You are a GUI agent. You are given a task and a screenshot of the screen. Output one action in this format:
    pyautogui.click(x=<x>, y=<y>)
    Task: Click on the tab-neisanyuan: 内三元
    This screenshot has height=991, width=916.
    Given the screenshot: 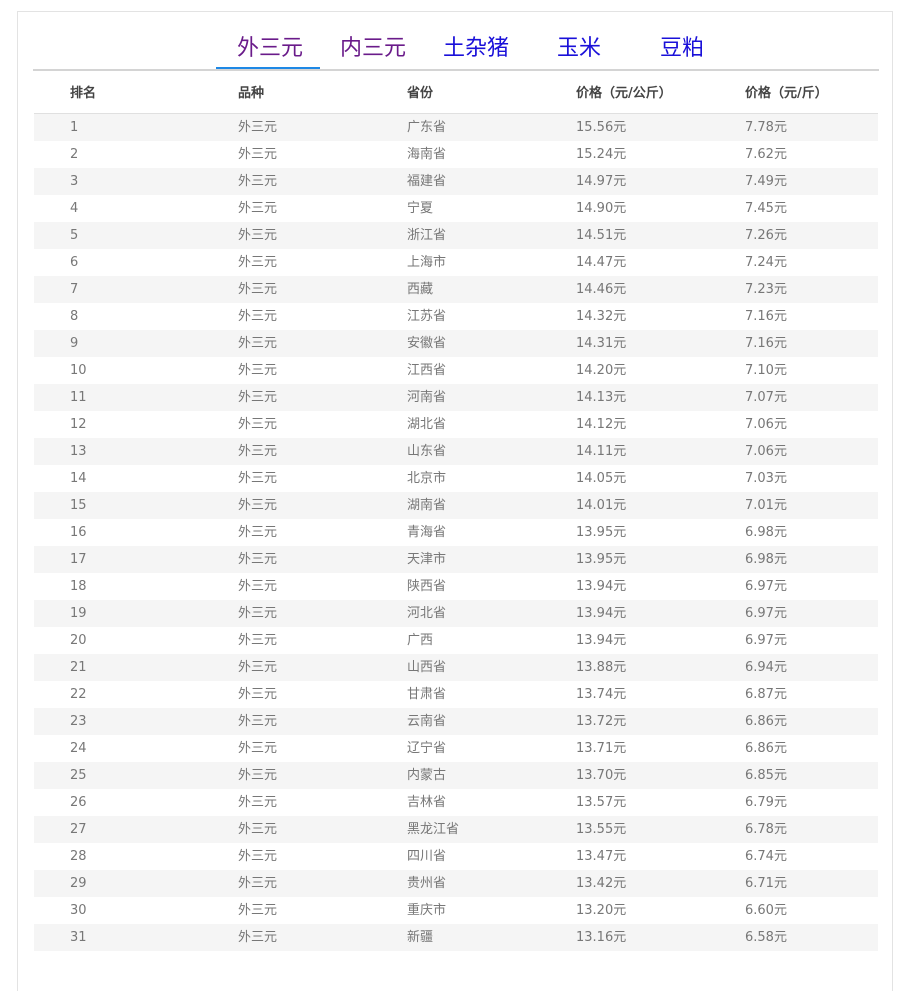 What is the action you would take?
    pyautogui.click(x=373, y=49)
    